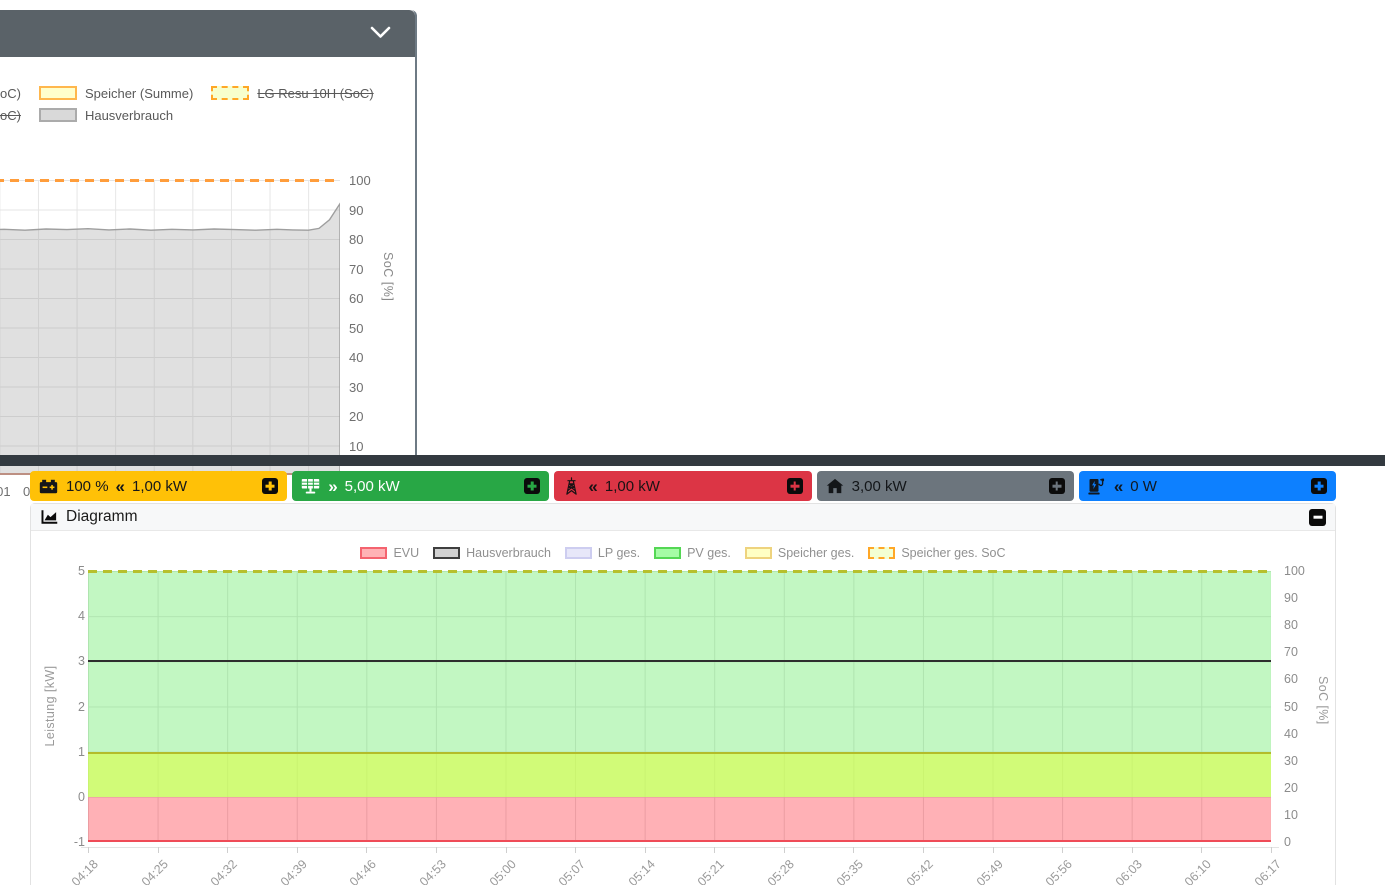 This screenshot has width=1385, height=885. Describe the element at coordinates (835, 486) in the screenshot. I see `house-icon` at that location.